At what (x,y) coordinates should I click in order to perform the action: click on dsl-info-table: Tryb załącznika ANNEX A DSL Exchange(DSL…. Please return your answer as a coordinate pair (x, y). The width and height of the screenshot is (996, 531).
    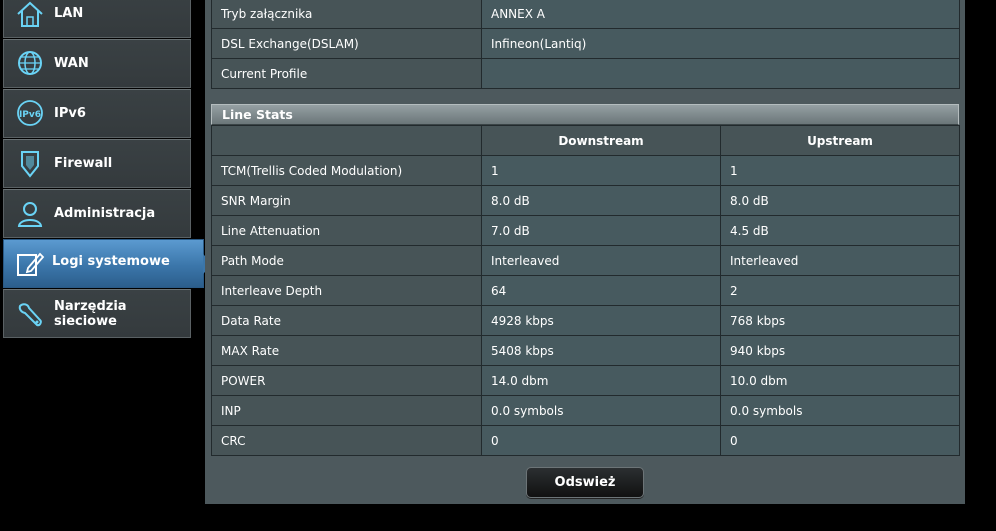
    Looking at the image, I should click on (585, 44).